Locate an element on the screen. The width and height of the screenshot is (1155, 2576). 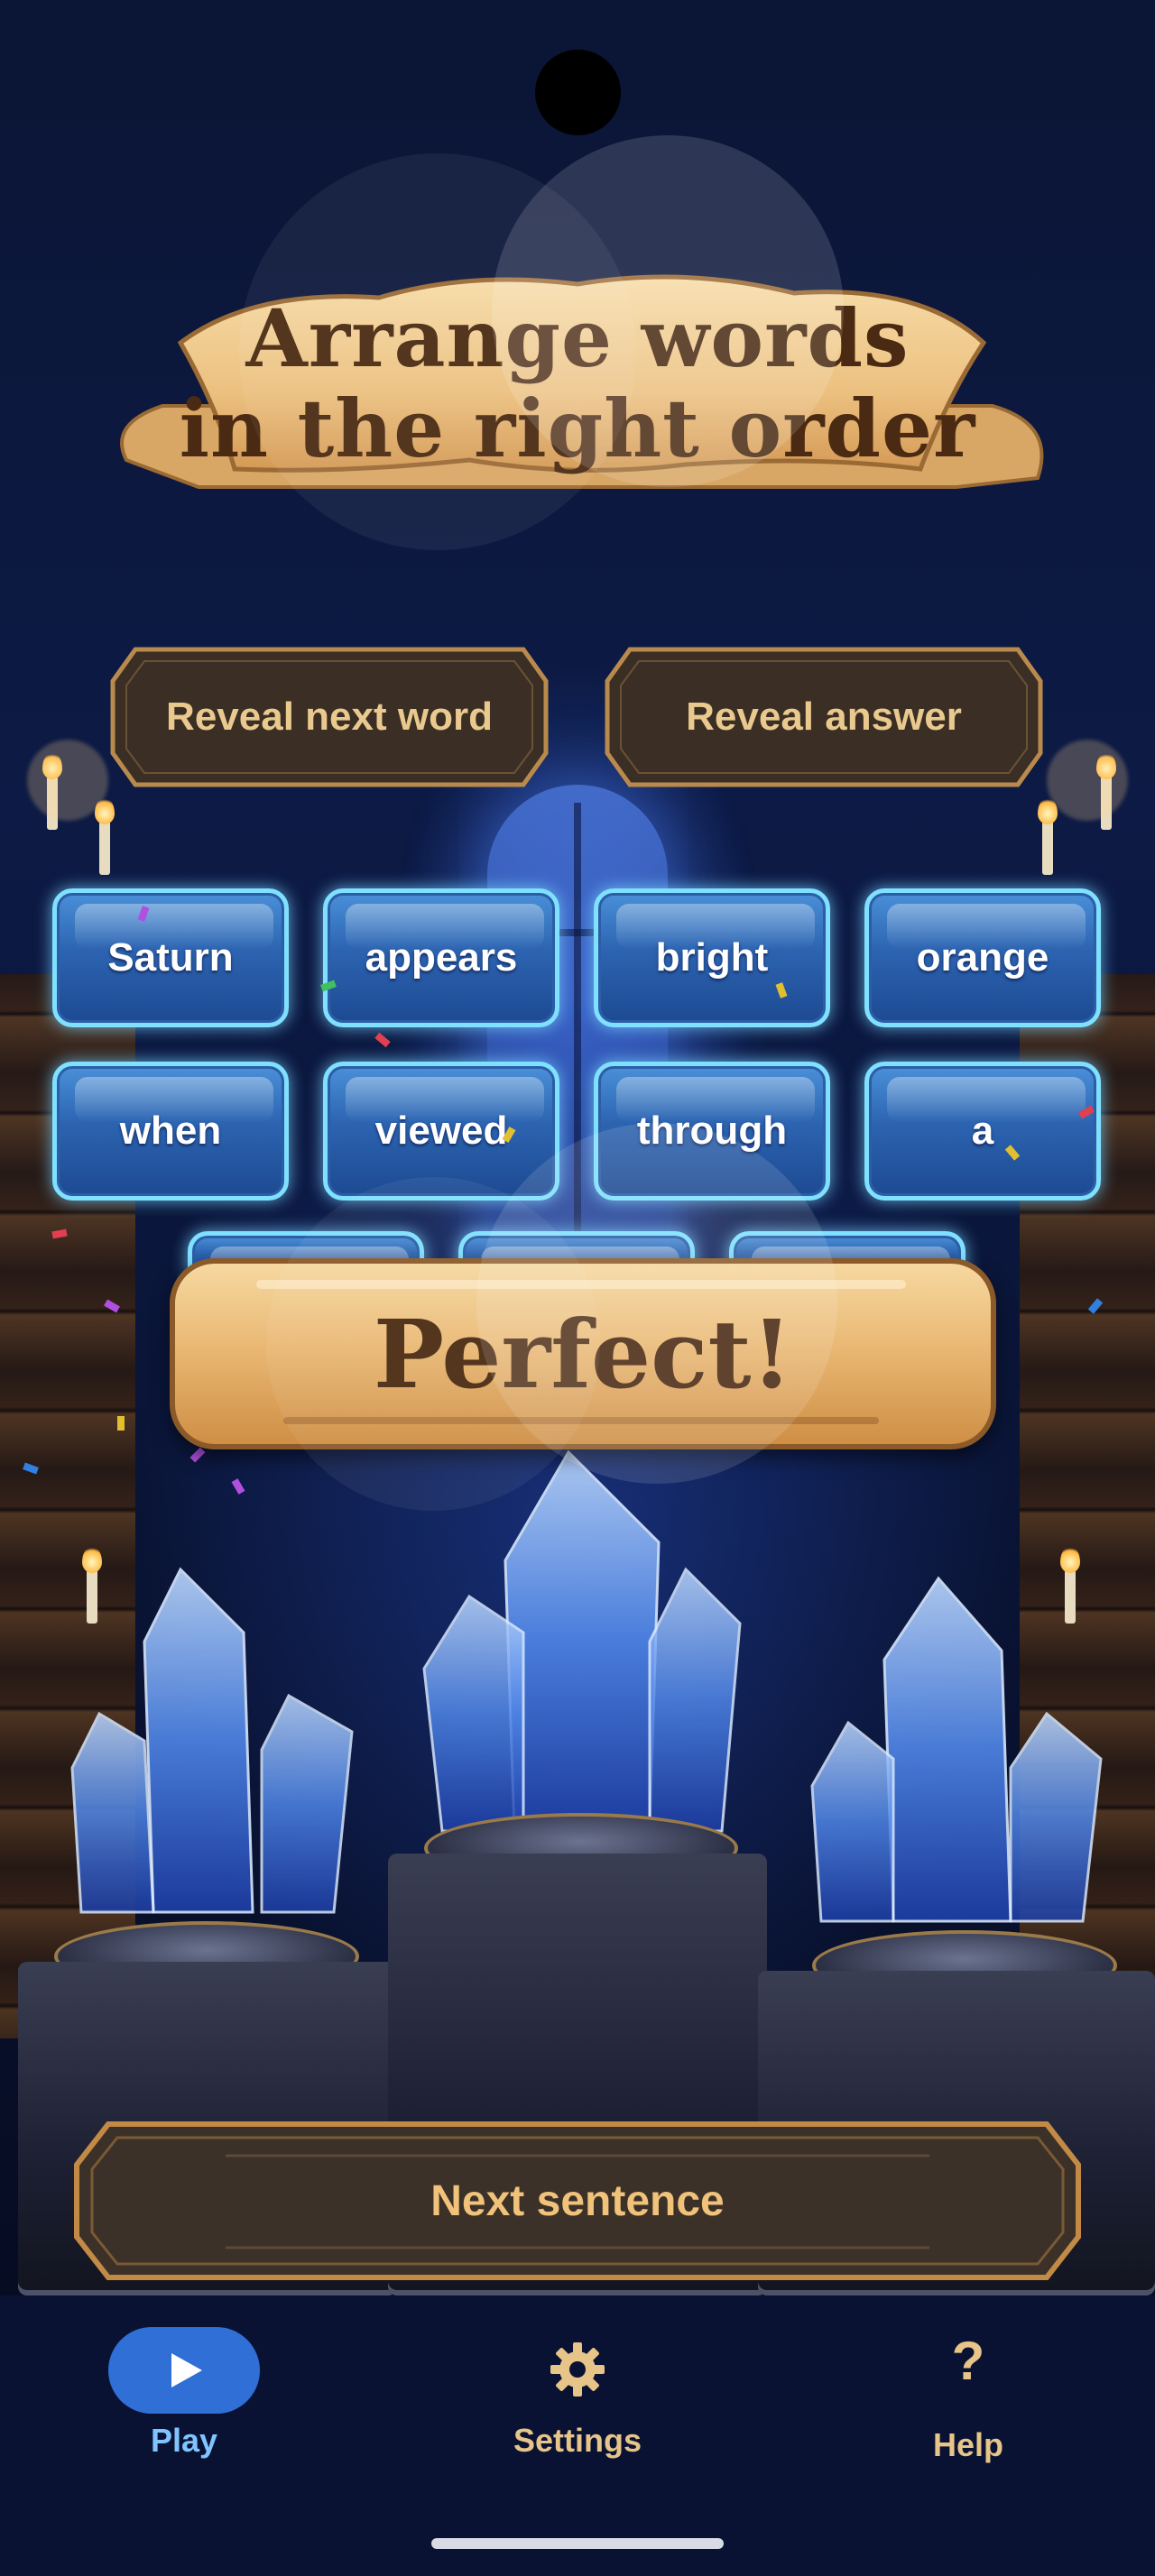
reveal-next-word-label: Reveal next word is located at coordinates (329, 717).